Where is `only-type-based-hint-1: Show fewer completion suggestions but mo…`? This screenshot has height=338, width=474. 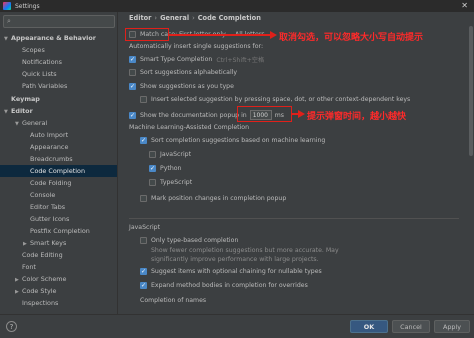 only-type-based-hint-1: Show fewer completion suggestions but mo… is located at coordinates (245, 250).